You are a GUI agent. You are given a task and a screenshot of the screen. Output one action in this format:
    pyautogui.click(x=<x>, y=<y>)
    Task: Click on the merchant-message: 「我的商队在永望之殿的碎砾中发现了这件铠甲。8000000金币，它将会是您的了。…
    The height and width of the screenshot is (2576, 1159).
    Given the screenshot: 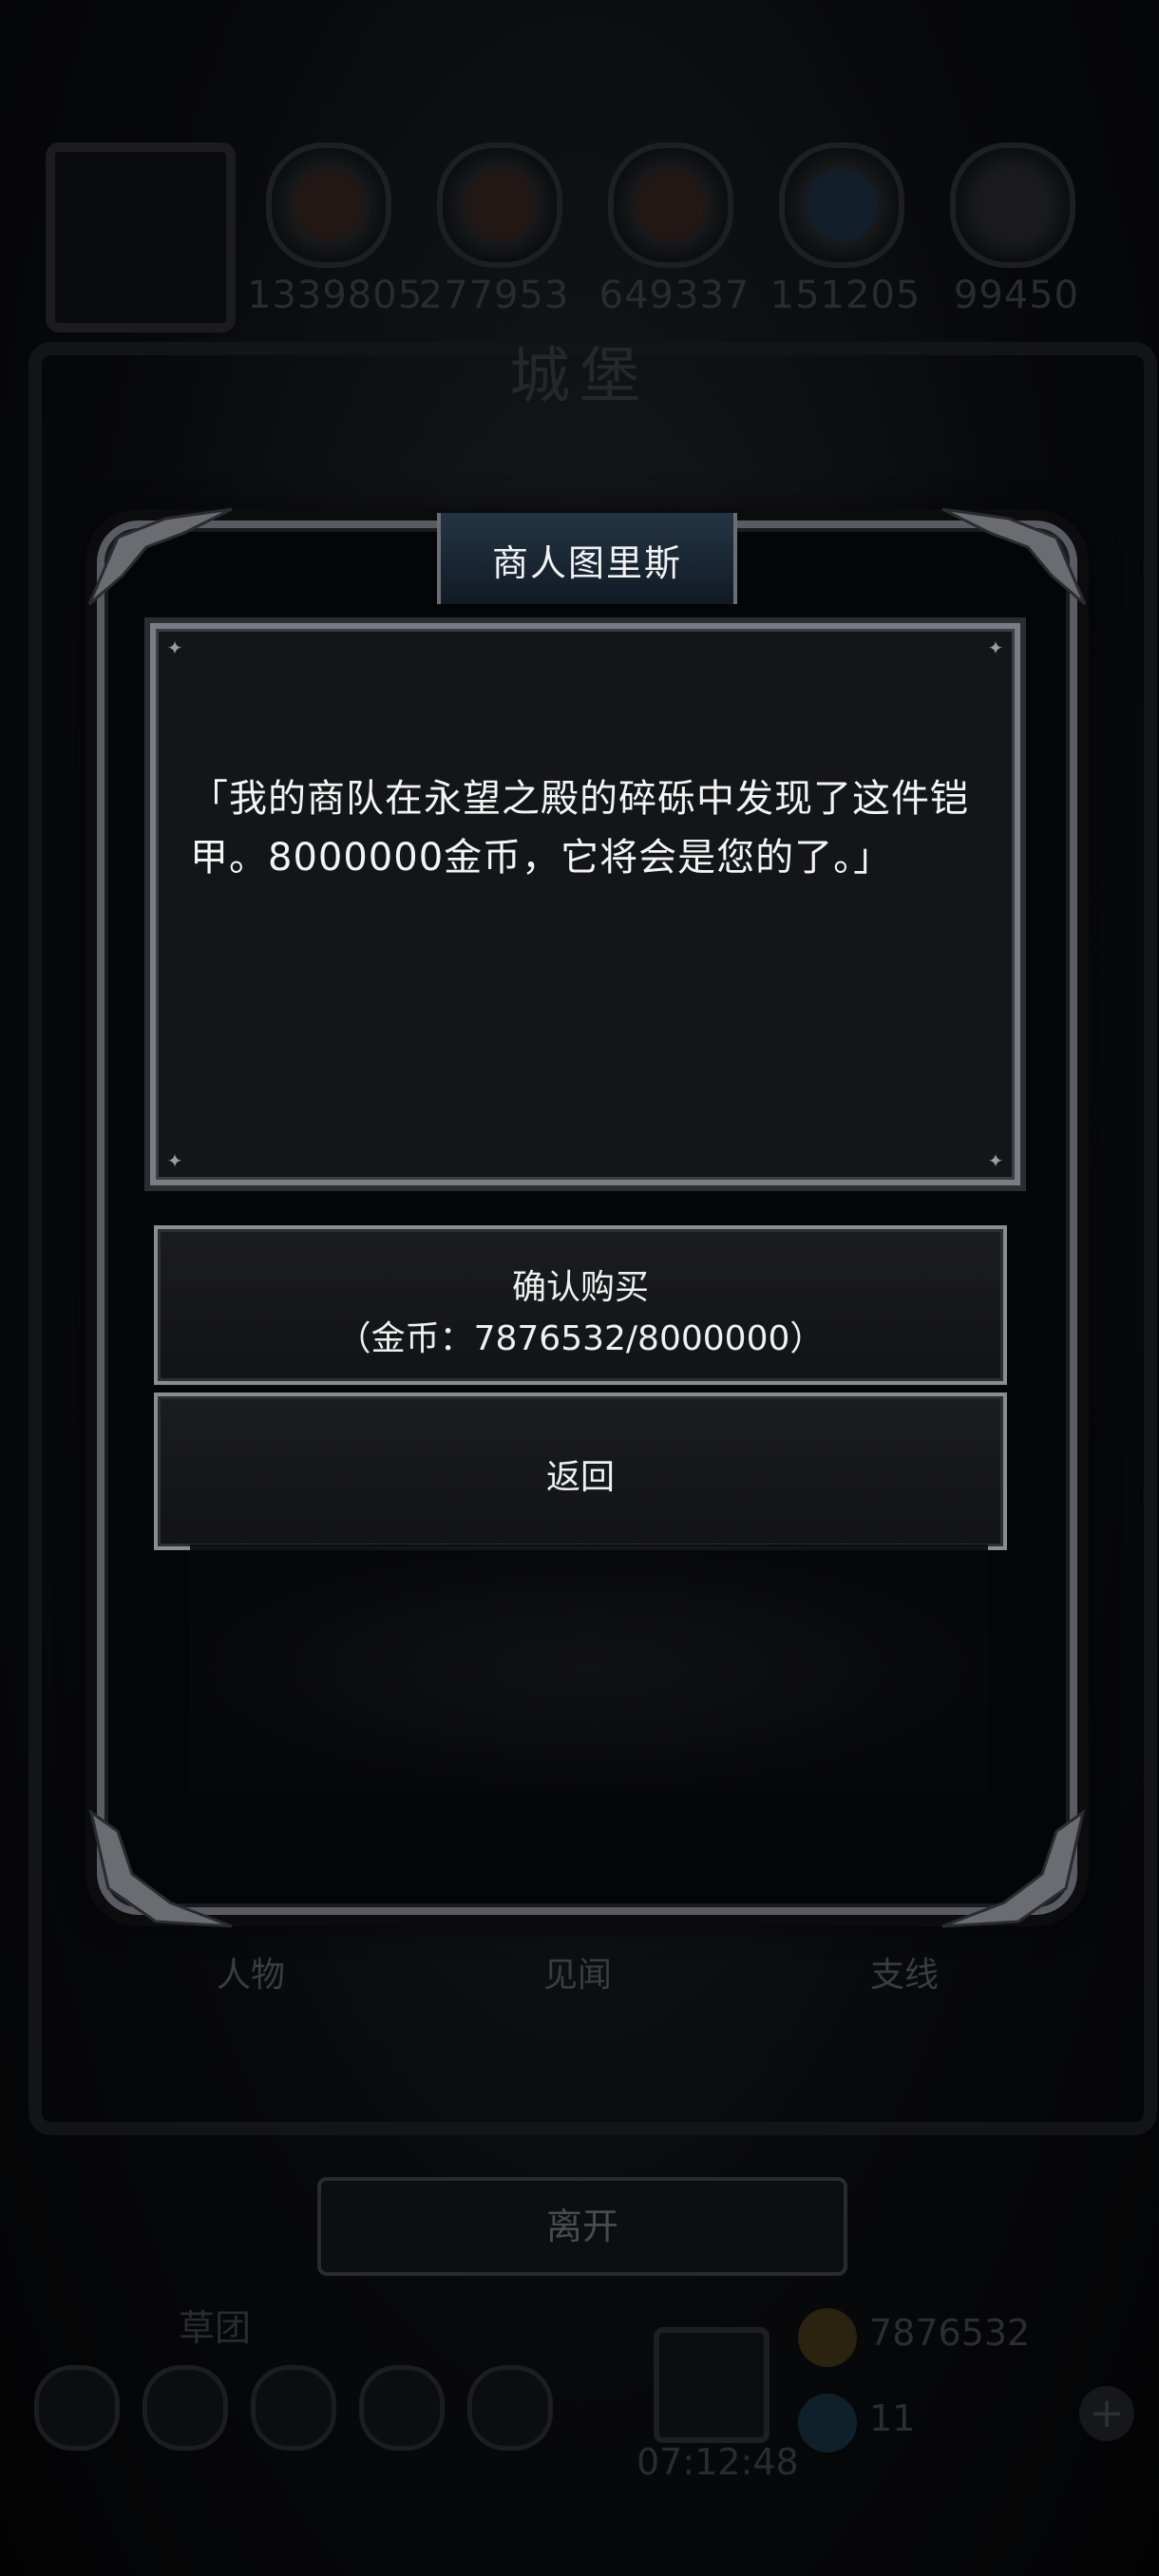 What is the action you would take?
    pyautogui.click(x=579, y=828)
    